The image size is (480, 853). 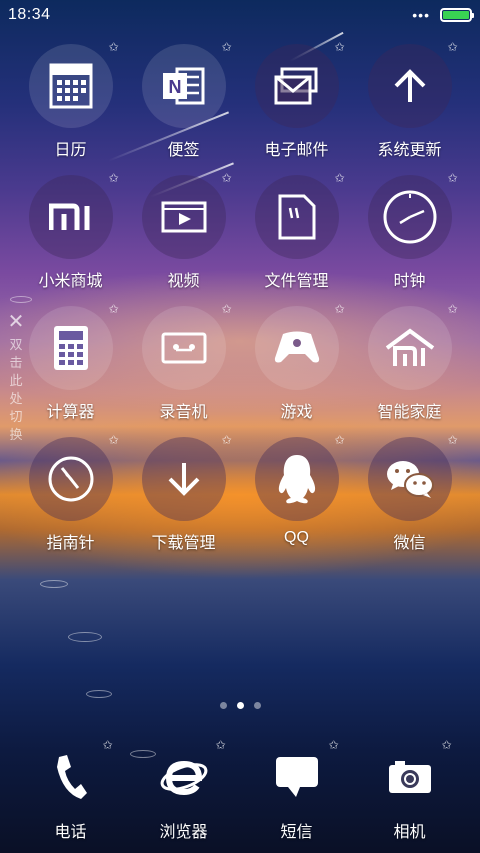 I want to click on app-file-manager-button: ✩, so click(x=299, y=215).